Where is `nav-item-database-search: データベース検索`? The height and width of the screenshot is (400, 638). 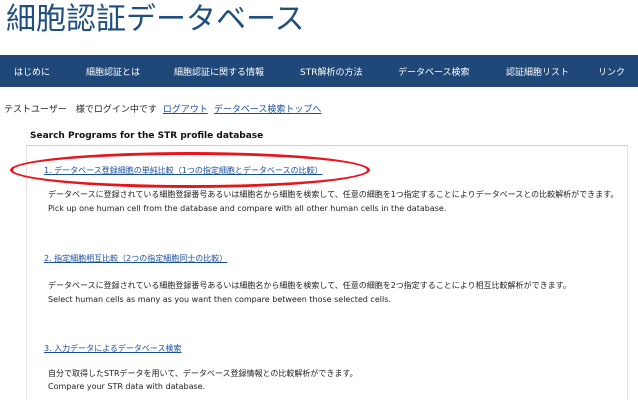
nav-item-database-search: データベース検索 is located at coordinates (434, 71).